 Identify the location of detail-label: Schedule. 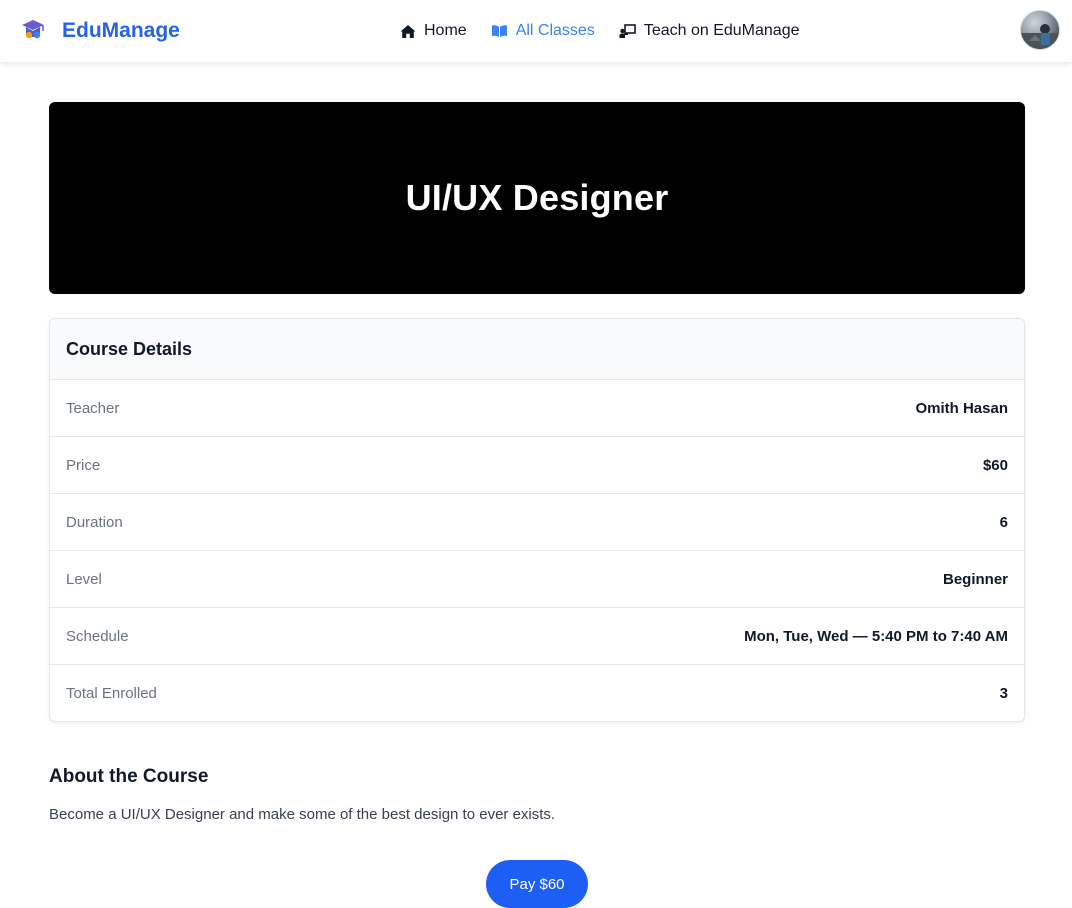
(97, 636).